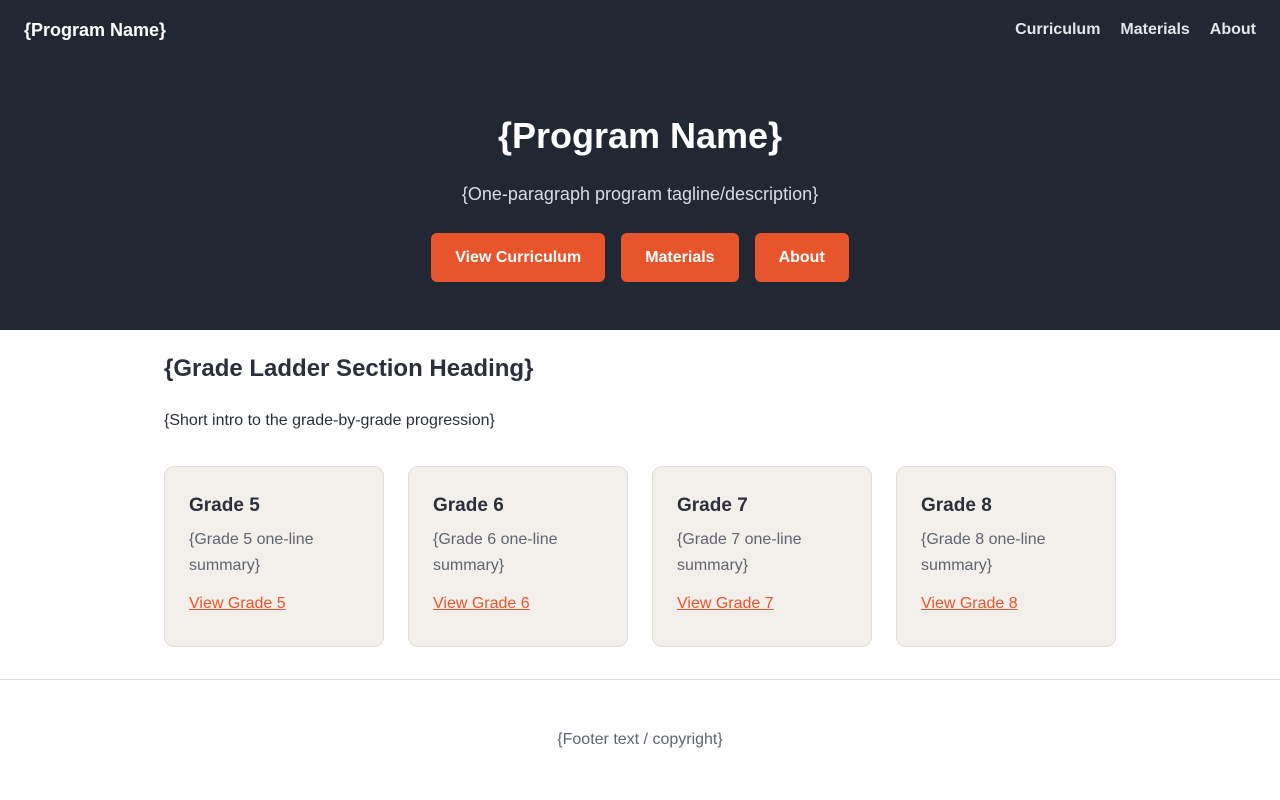 The height and width of the screenshot is (800, 1280). I want to click on nav-link-about: About, so click(1233, 30).